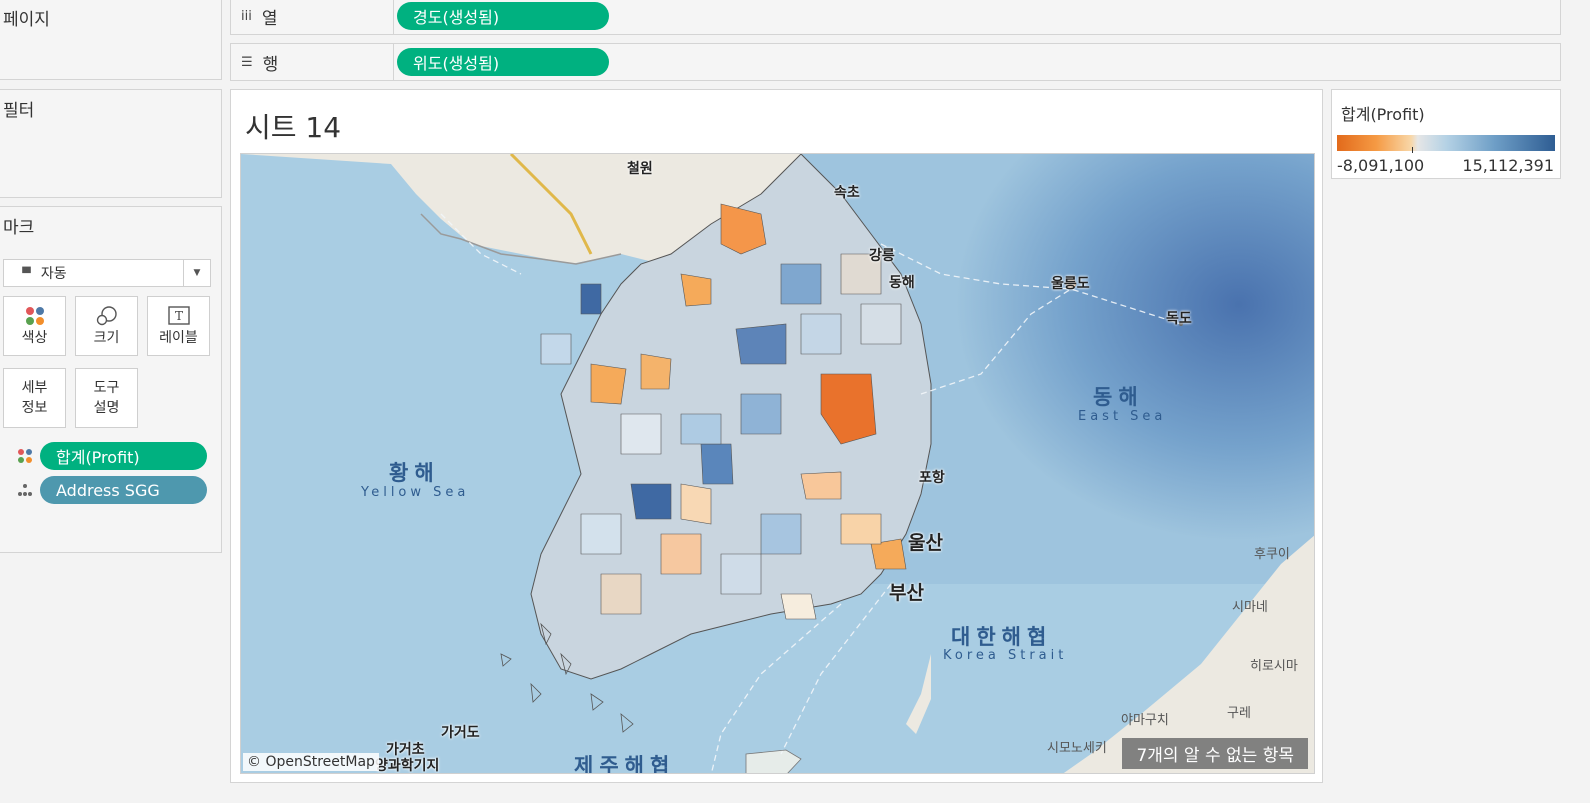  Describe the element at coordinates (178, 338) in the screenshot. I see `label-button-label: 레이블` at that location.